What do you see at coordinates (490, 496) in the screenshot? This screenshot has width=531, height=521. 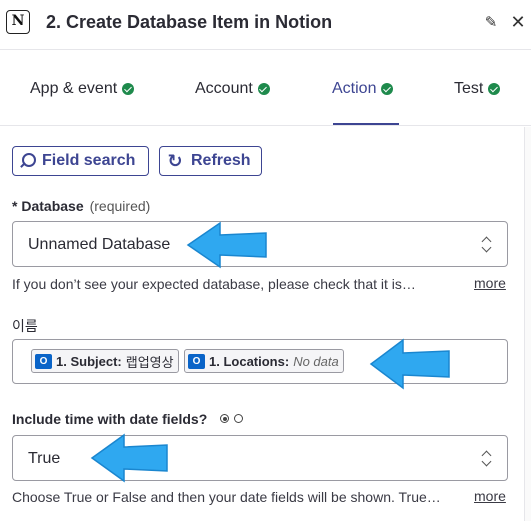 I see `include-time-more-link: more` at bounding box center [490, 496].